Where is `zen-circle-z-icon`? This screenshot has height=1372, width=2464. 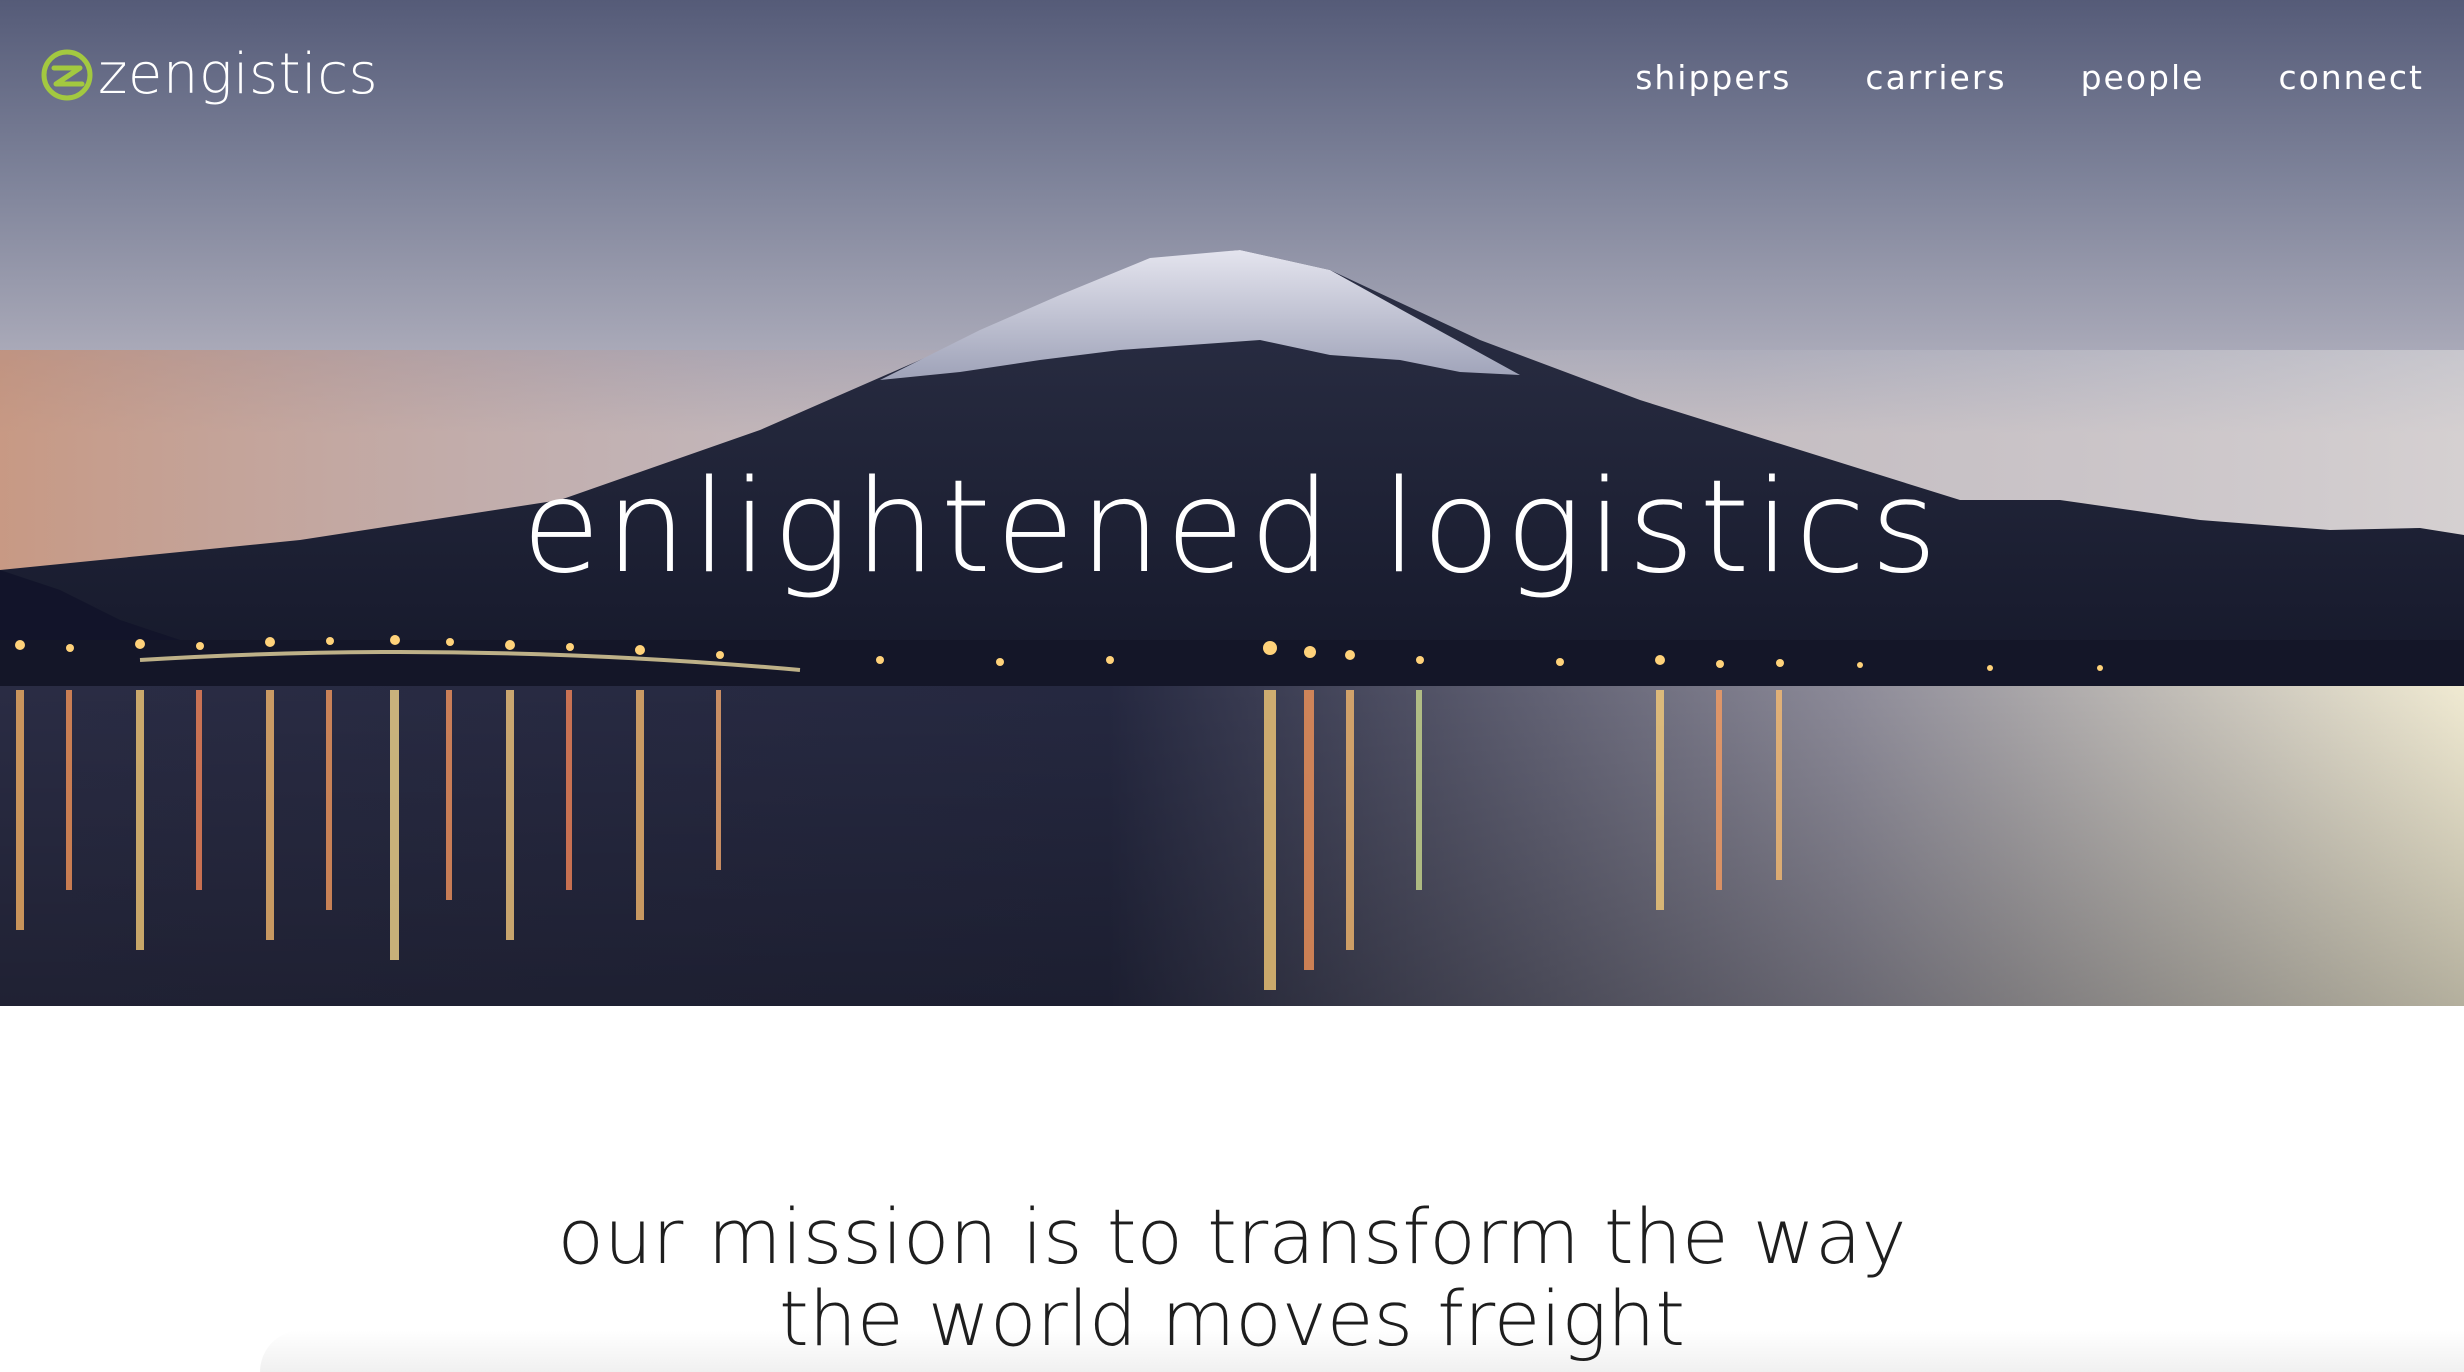 zen-circle-z-icon is located at coordinates (67, 75).